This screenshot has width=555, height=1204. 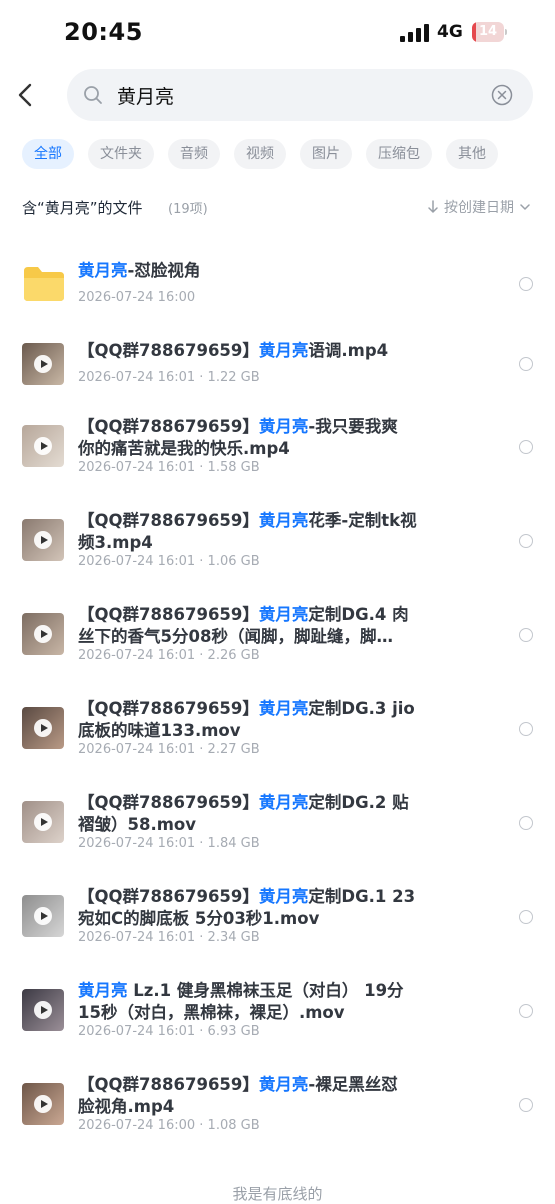 I want to click on signal-icon, so click(x=415, y=33).